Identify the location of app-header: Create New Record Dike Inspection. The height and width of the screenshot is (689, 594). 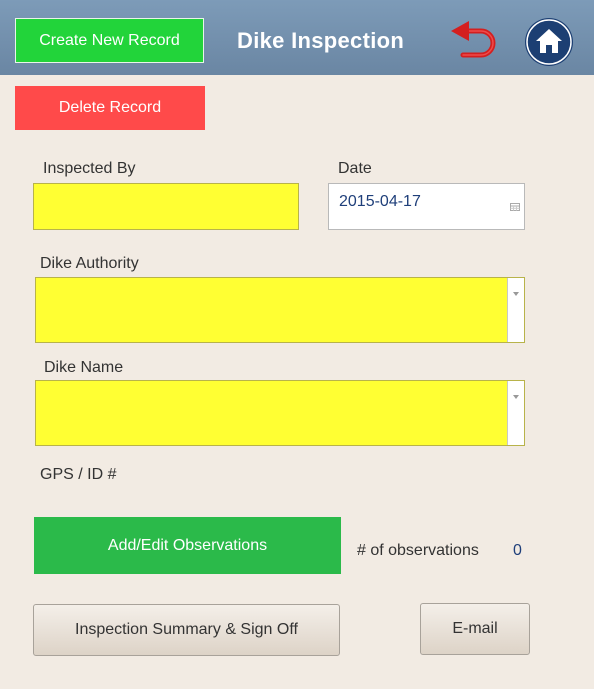
(297, 37).